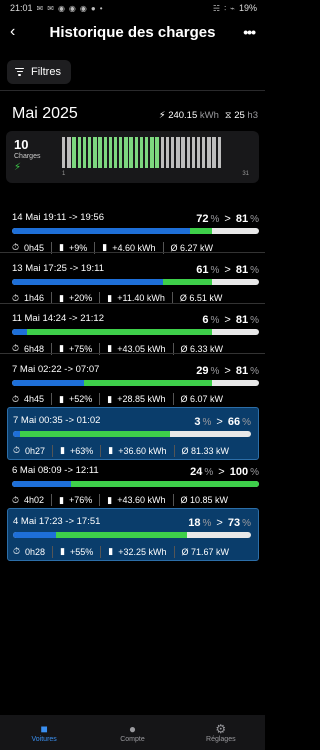 This screenshot has width=320, height=750. I want to click on session-stats: ⏱ 0h27 ▮ +63% ▮ +36.60 kWh Ø 81.33 kW, so click(132, 450).